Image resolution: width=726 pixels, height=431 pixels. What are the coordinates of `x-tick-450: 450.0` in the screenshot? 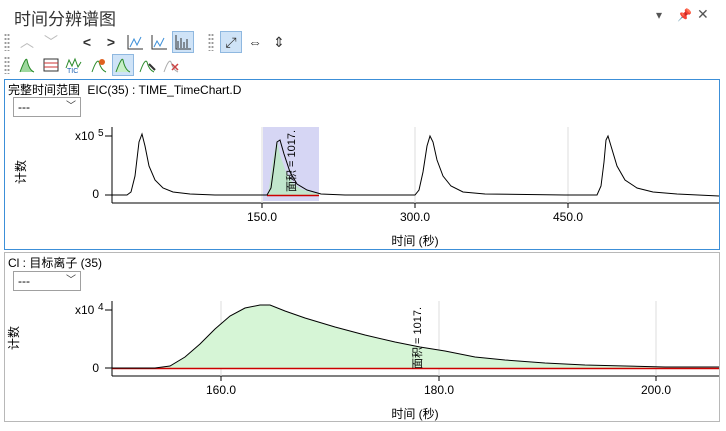 It's located at (568, 217).